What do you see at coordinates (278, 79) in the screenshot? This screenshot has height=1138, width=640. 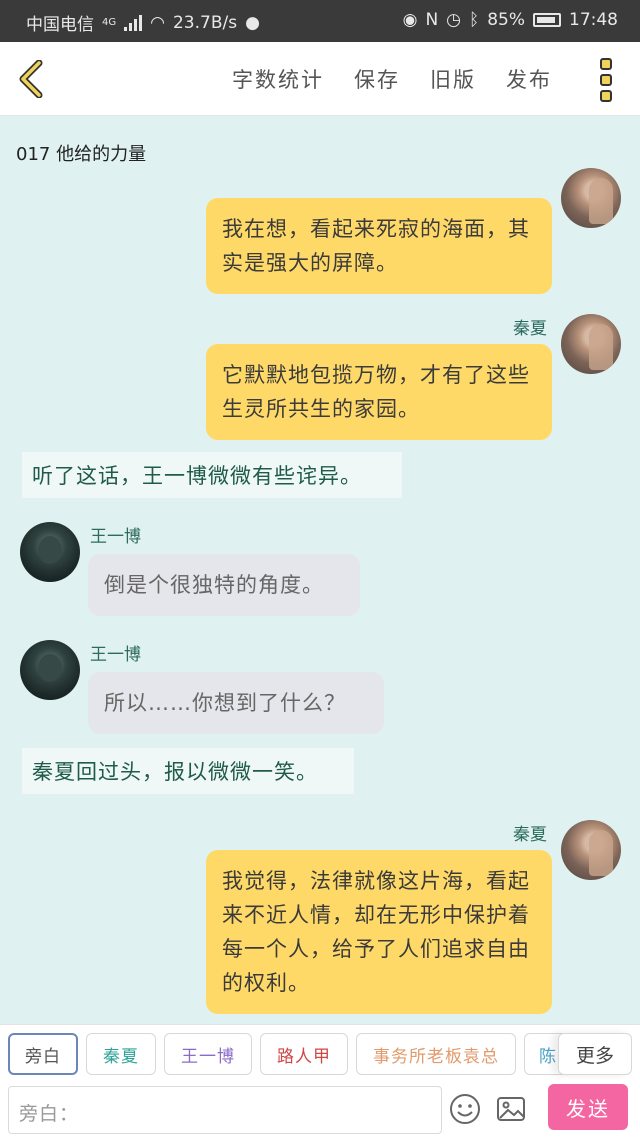 I see `word-count-button: 字数统计` at bounding box center [278, 79].